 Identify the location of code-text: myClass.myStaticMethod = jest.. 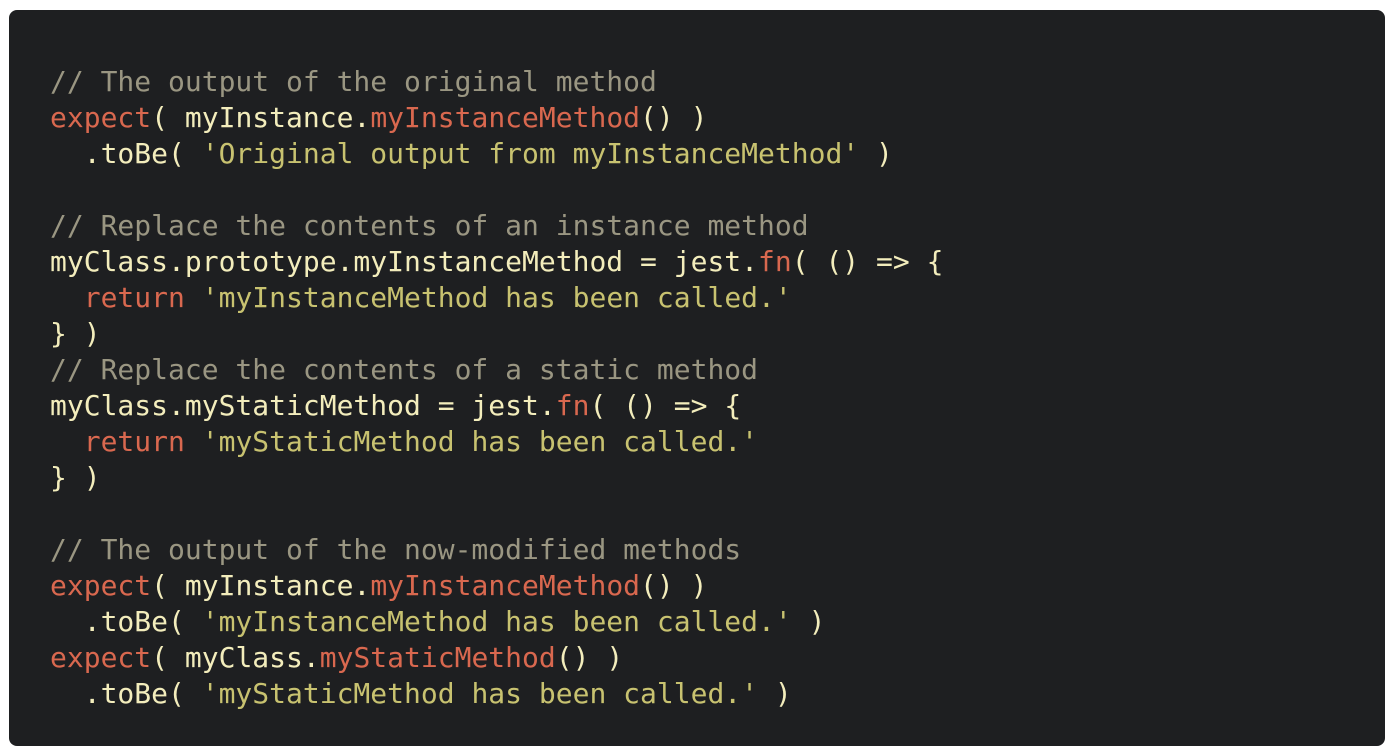
(303, 405).